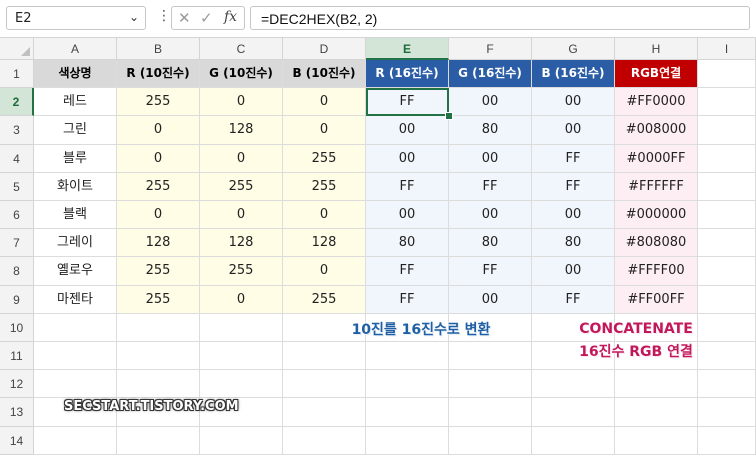  I want to click on cell-g8: 00, so click(573, 271).